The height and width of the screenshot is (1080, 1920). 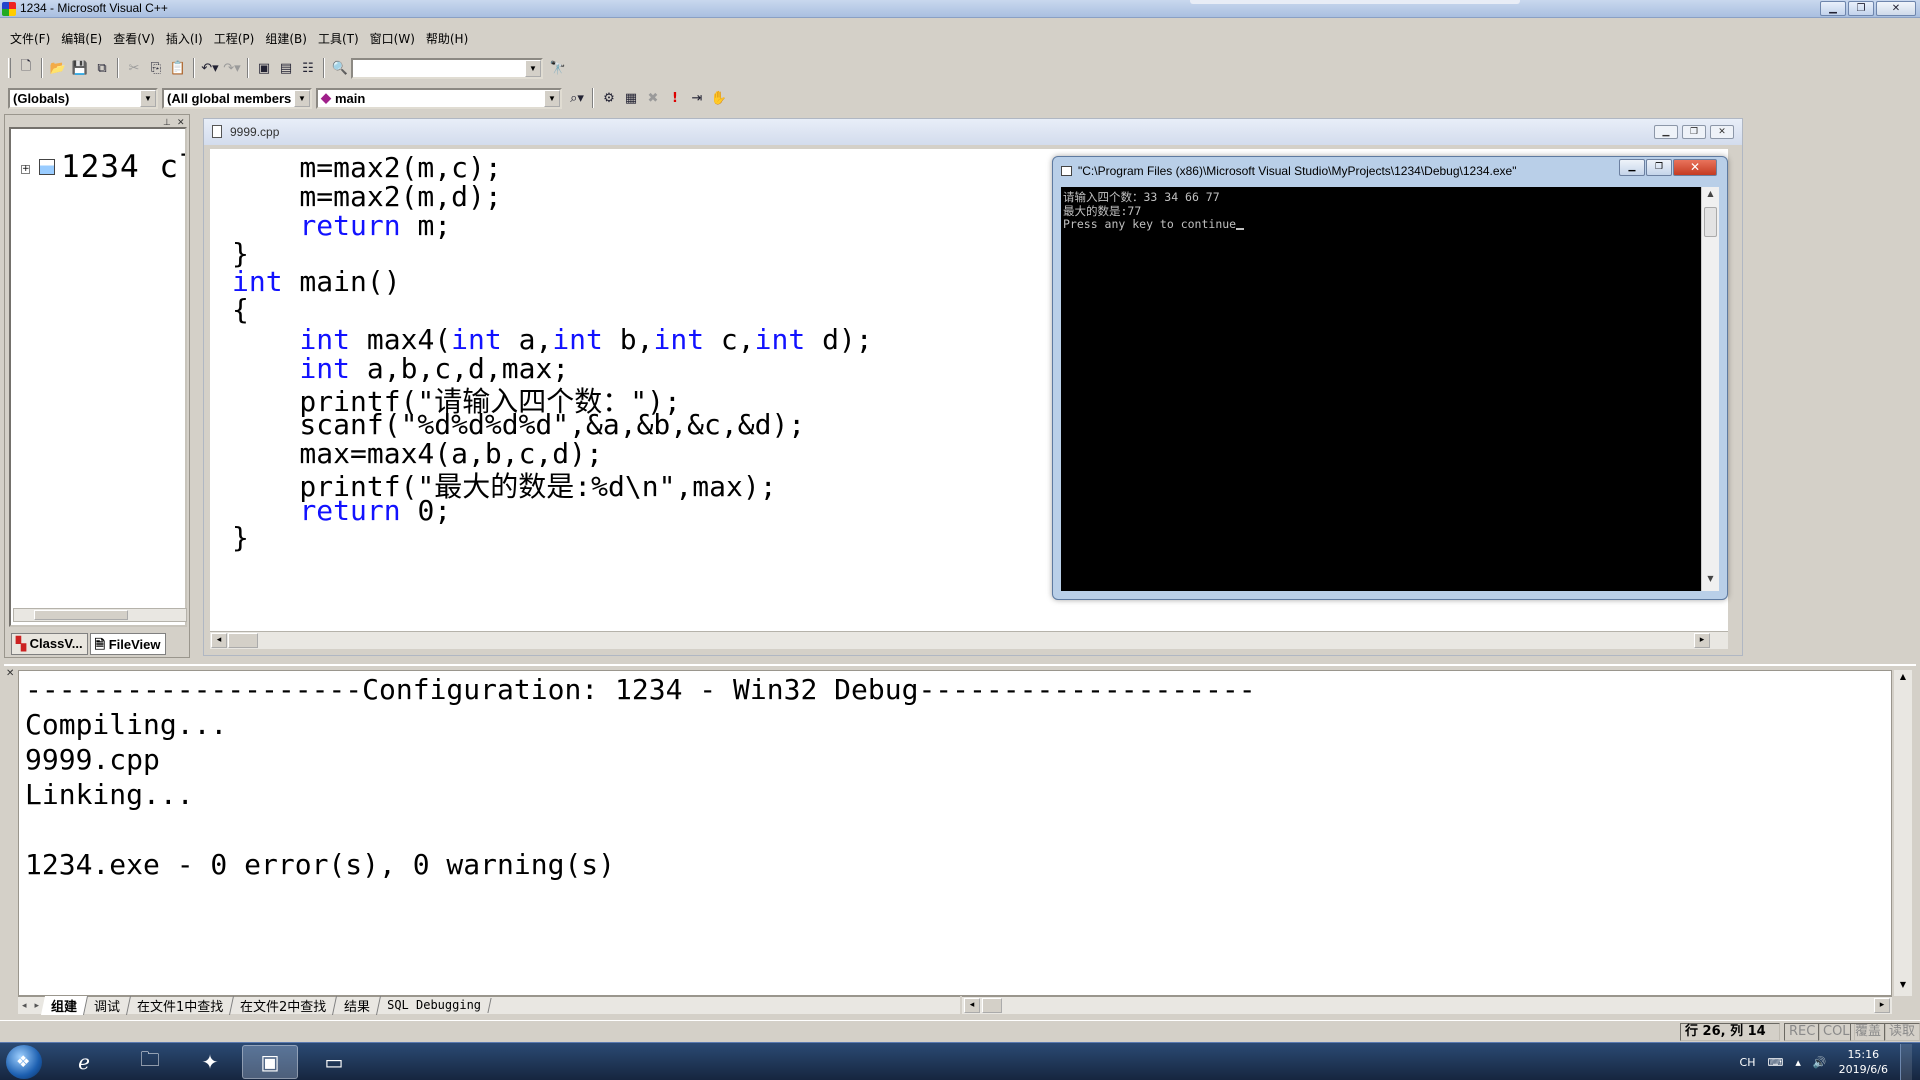 I want to click on editor-restore-button: ❐, so click(x=1694, y=132).